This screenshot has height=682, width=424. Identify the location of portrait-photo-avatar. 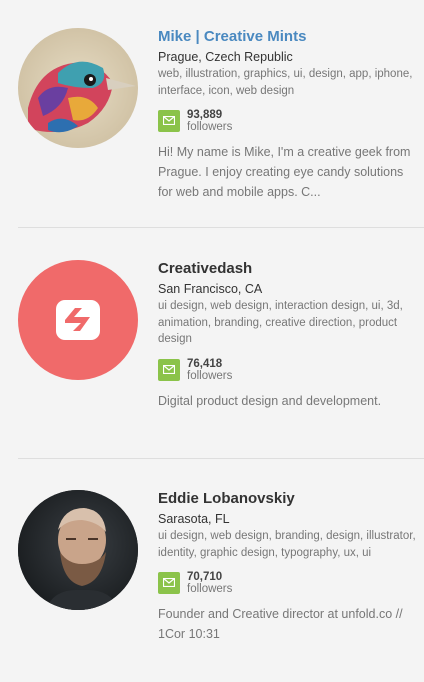
(78, 550).